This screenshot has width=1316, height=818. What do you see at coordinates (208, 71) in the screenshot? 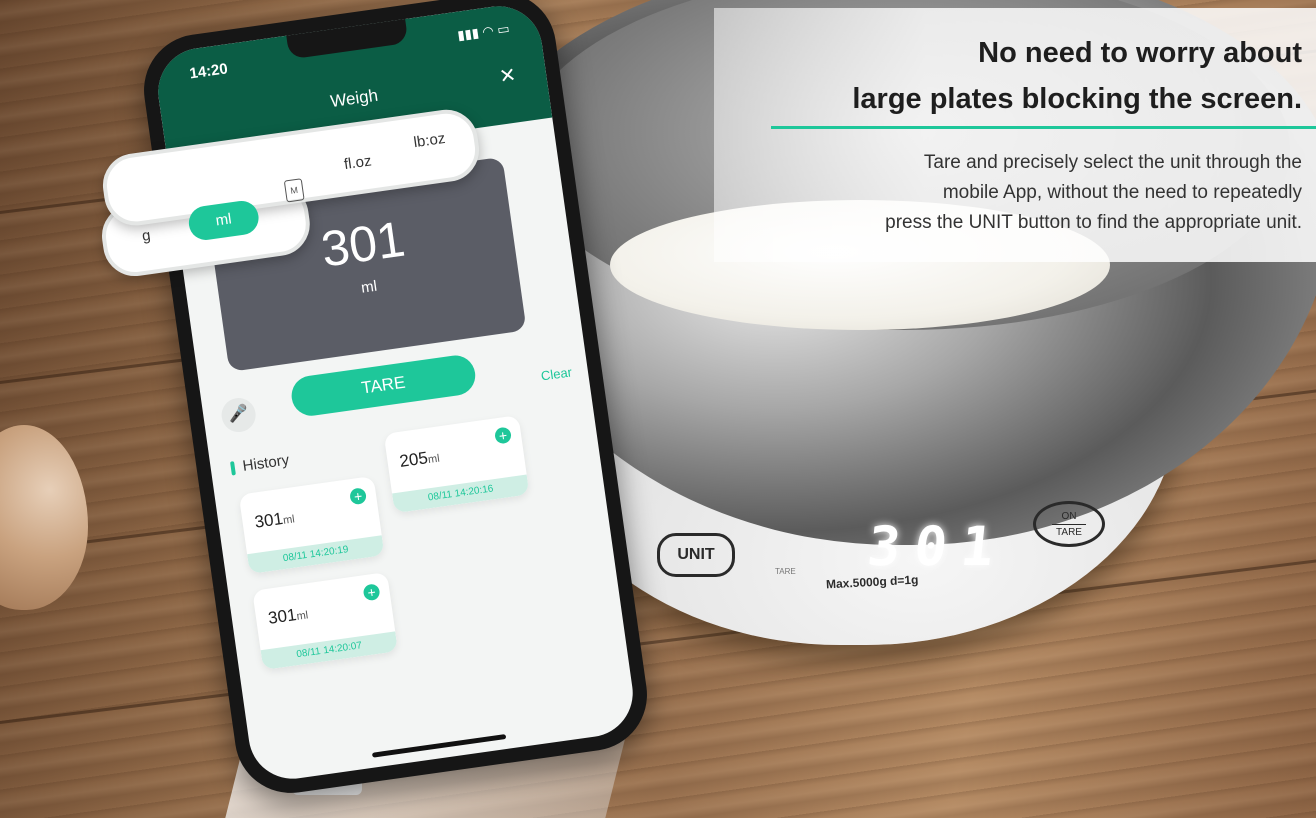
I see `status-time: 14:20` at bounding box center [208, 71].